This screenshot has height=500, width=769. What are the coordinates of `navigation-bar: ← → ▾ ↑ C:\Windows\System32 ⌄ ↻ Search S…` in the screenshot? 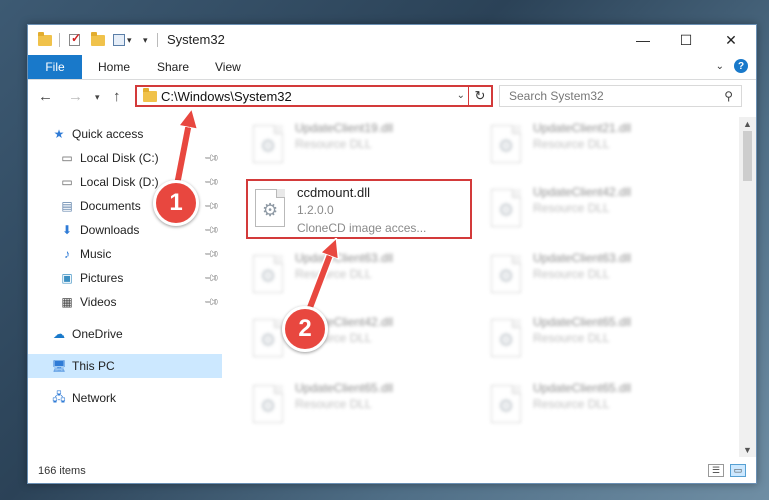 It's located at (392, 97).